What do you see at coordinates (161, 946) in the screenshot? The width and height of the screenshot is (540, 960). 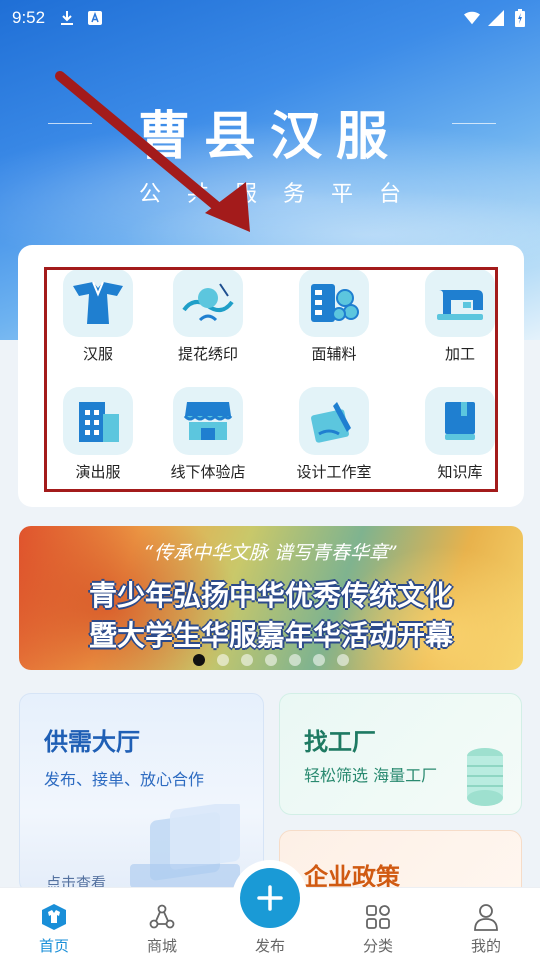 I see `tab-label: 商城` at bounding box center [161, 946].